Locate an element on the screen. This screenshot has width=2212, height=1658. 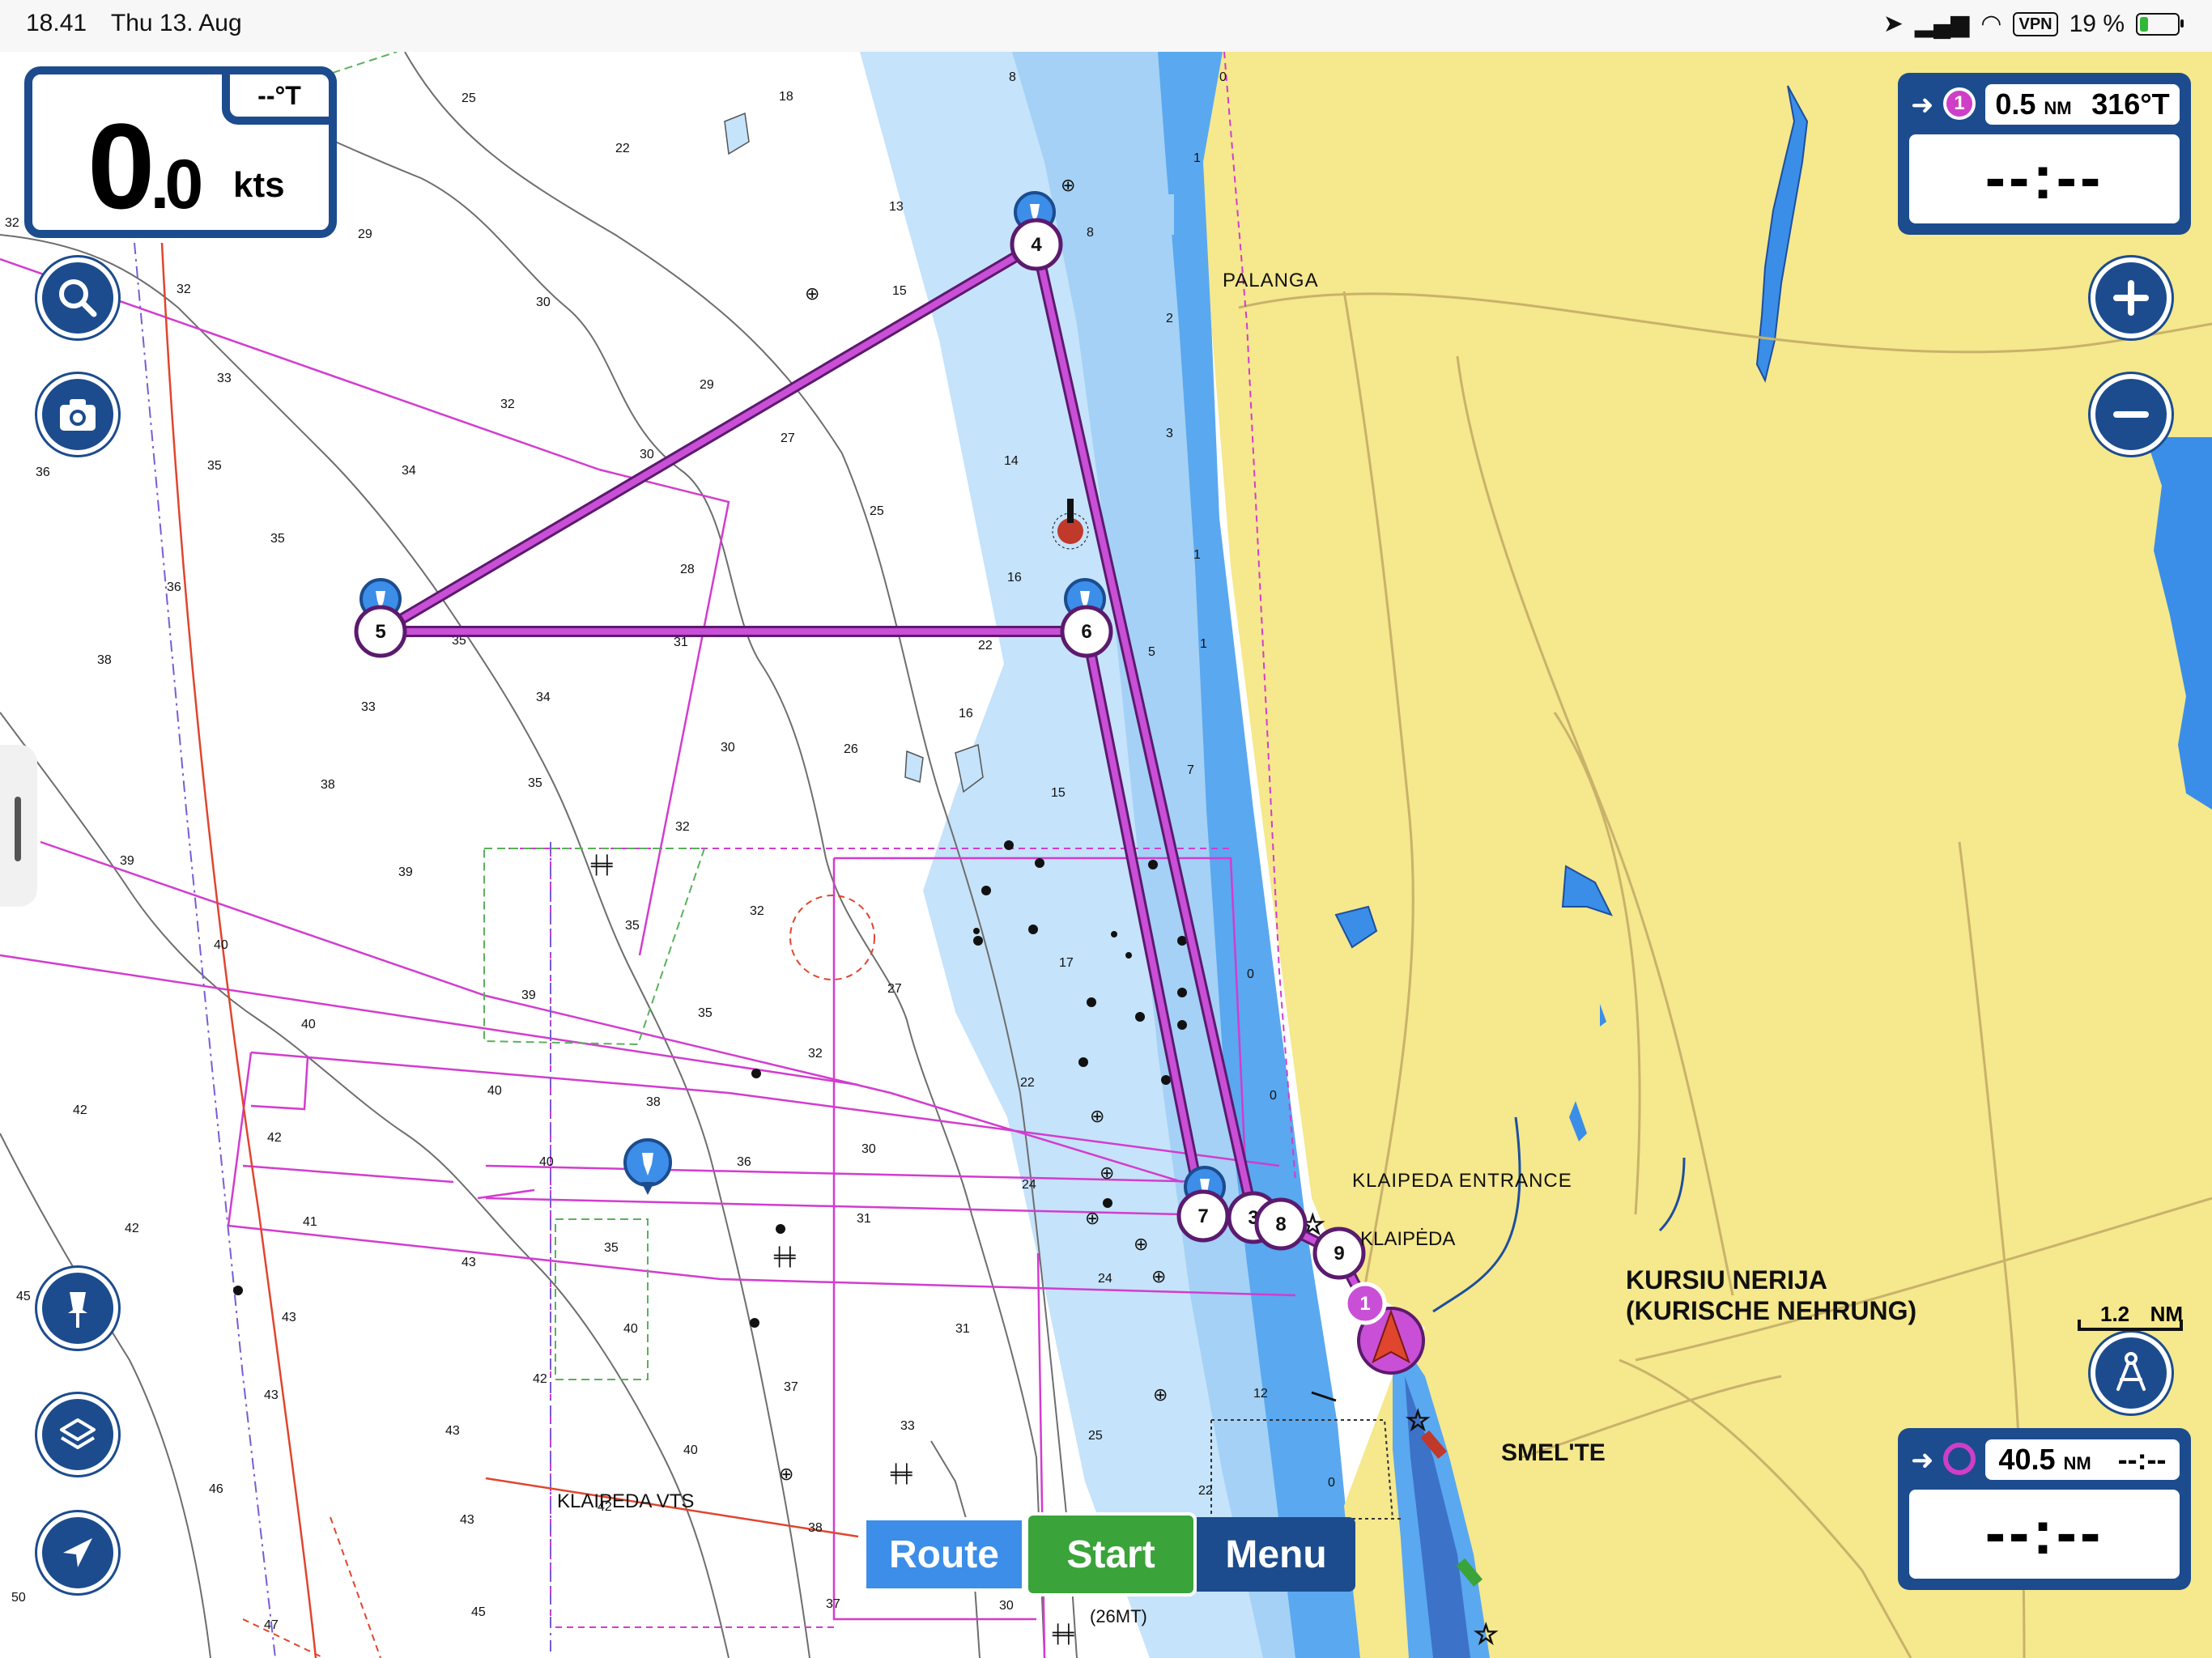
depth-sounding: 31 is located at coordinates (864, 1219).